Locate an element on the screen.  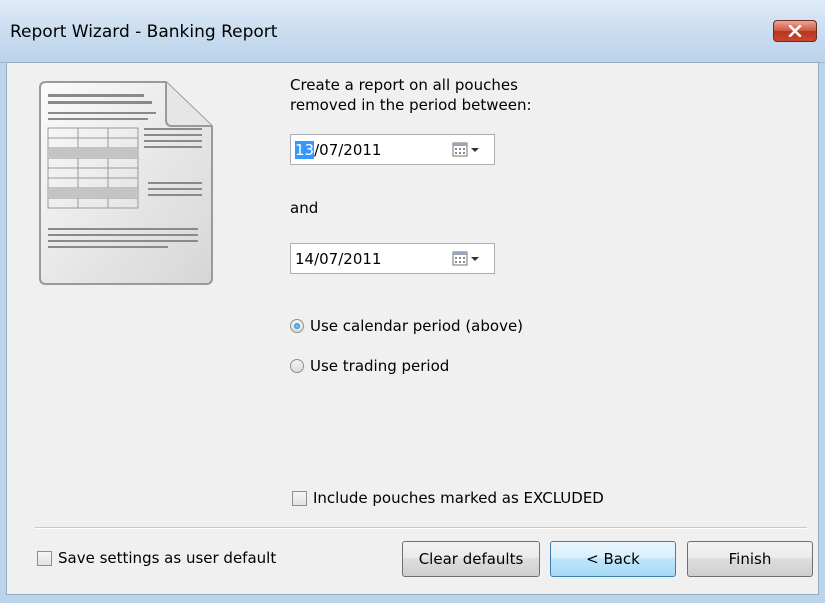
start-date-picker: 13/07/2011 is located at coordinates (392, 149).